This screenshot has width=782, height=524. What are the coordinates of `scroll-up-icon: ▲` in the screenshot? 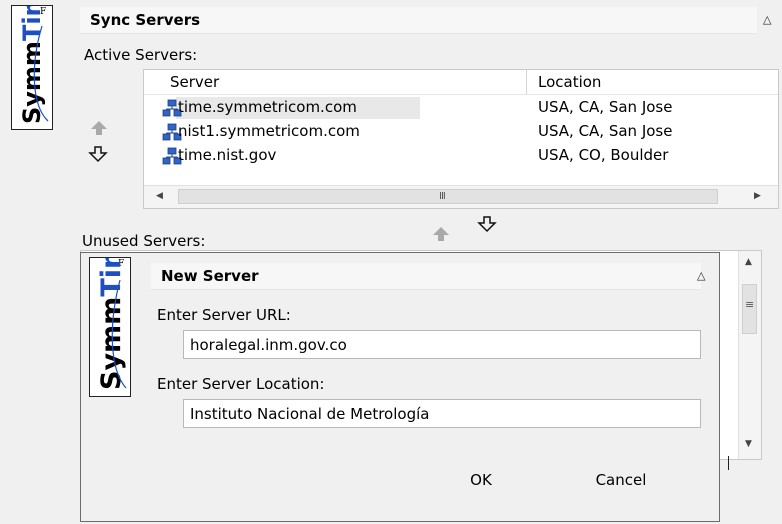 It's located at (748, 262).